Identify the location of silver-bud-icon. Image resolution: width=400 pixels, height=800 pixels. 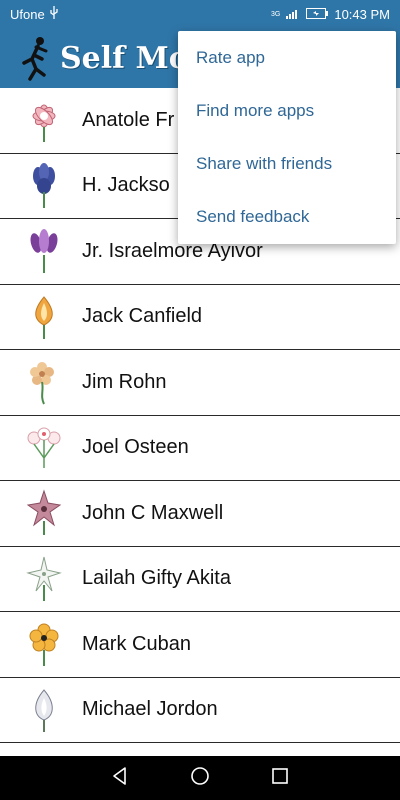
(44, 710).